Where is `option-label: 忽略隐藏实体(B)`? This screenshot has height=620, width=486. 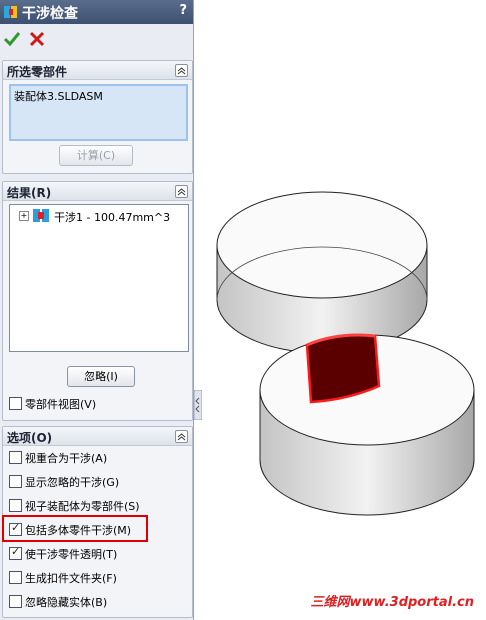 option-label: 忽略隐藏实体(B) is located at coordinates (66, 602).